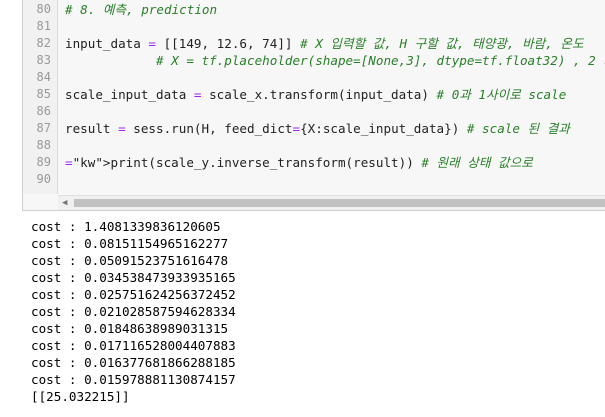  I want to click on code-line: 90, so click(314, 179).